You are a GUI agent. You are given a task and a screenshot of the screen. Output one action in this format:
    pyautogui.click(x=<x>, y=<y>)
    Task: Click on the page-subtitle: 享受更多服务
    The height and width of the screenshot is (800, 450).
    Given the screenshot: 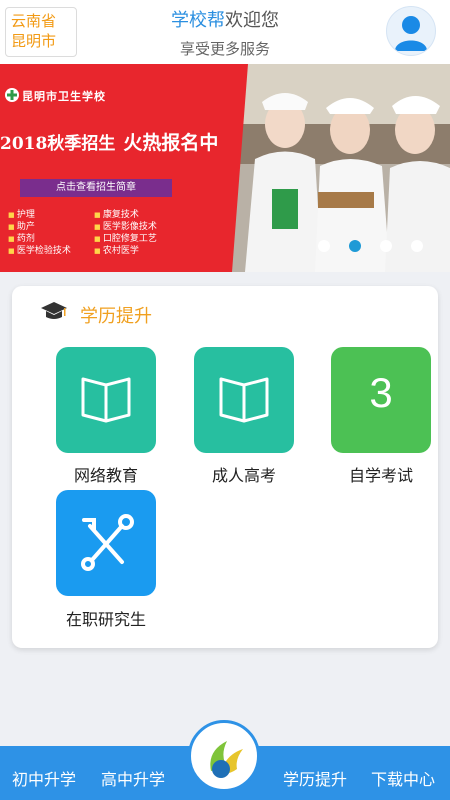 What is the action you would take?
    pyautogui.click(x=224, y=49)
    